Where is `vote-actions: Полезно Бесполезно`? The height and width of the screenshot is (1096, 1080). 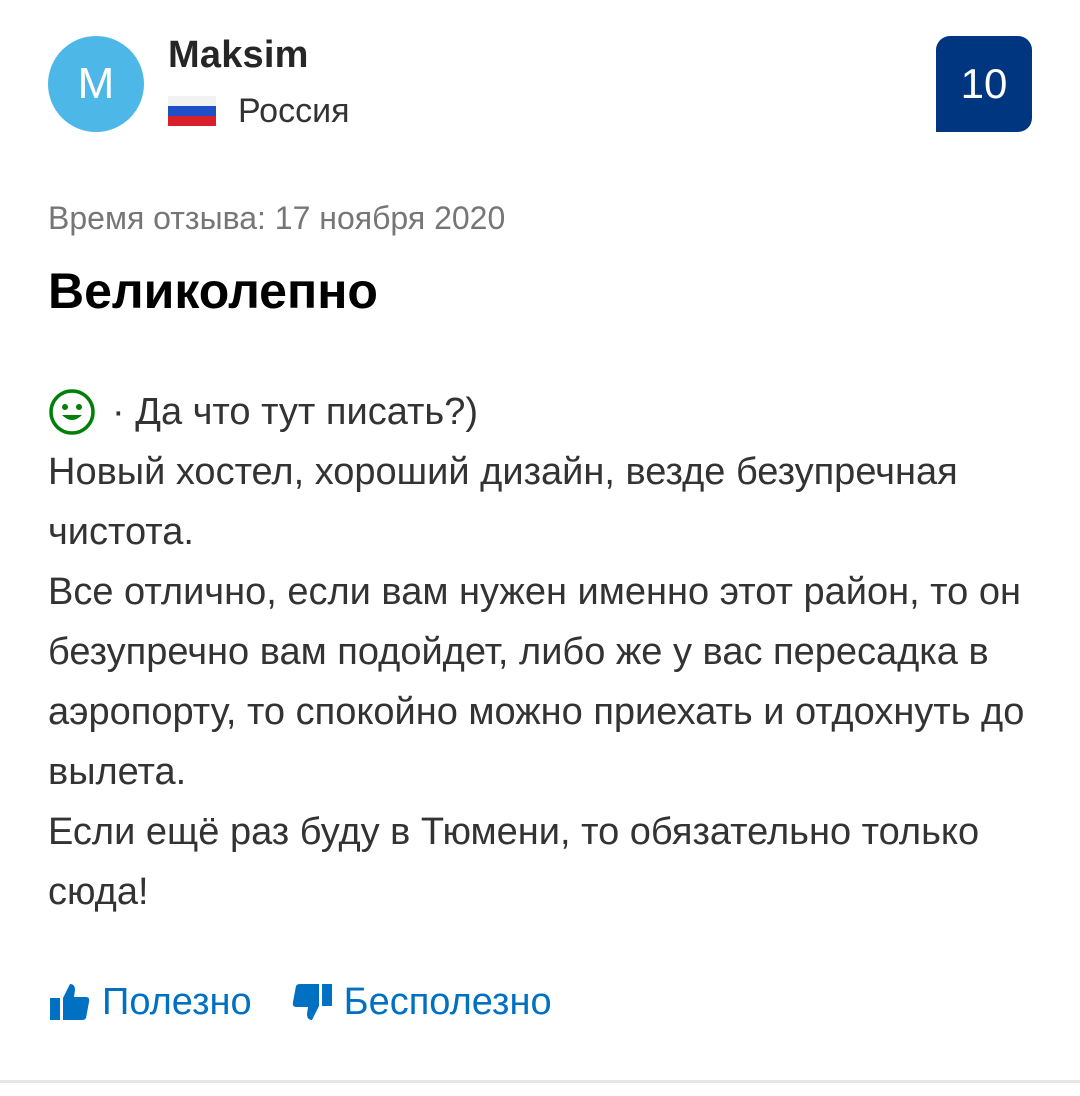 vote-actions: Полезно Бесполезно is located at coordinates (319, 1002).